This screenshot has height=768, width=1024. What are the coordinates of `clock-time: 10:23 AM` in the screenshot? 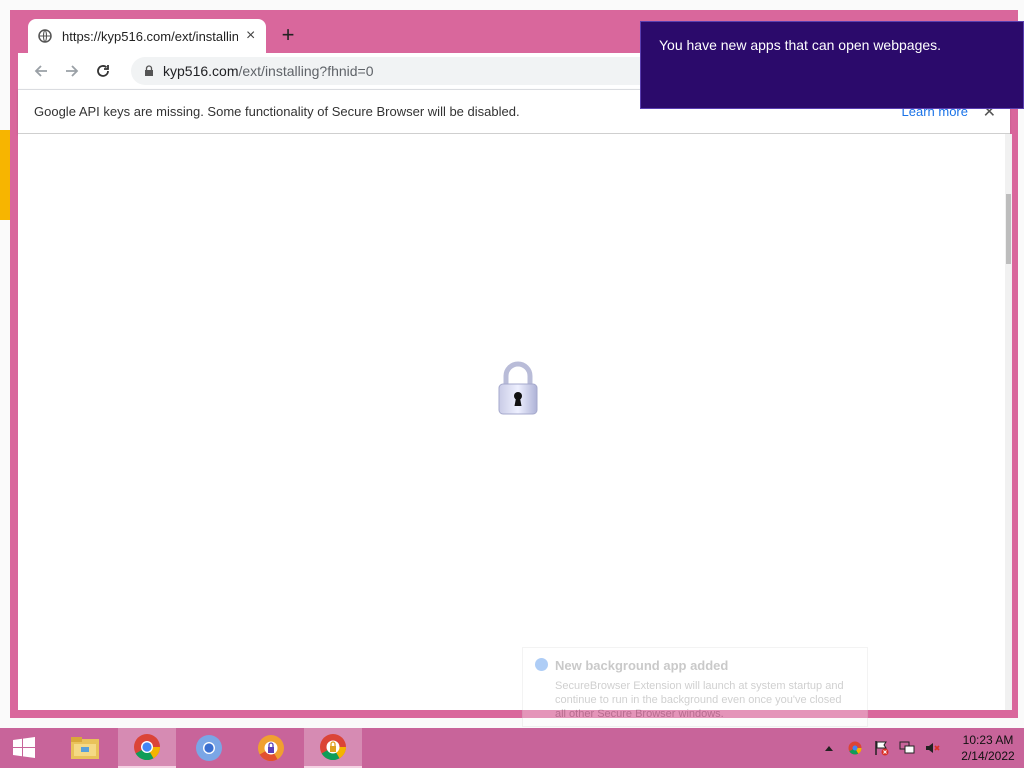 It's located at (988, 740).